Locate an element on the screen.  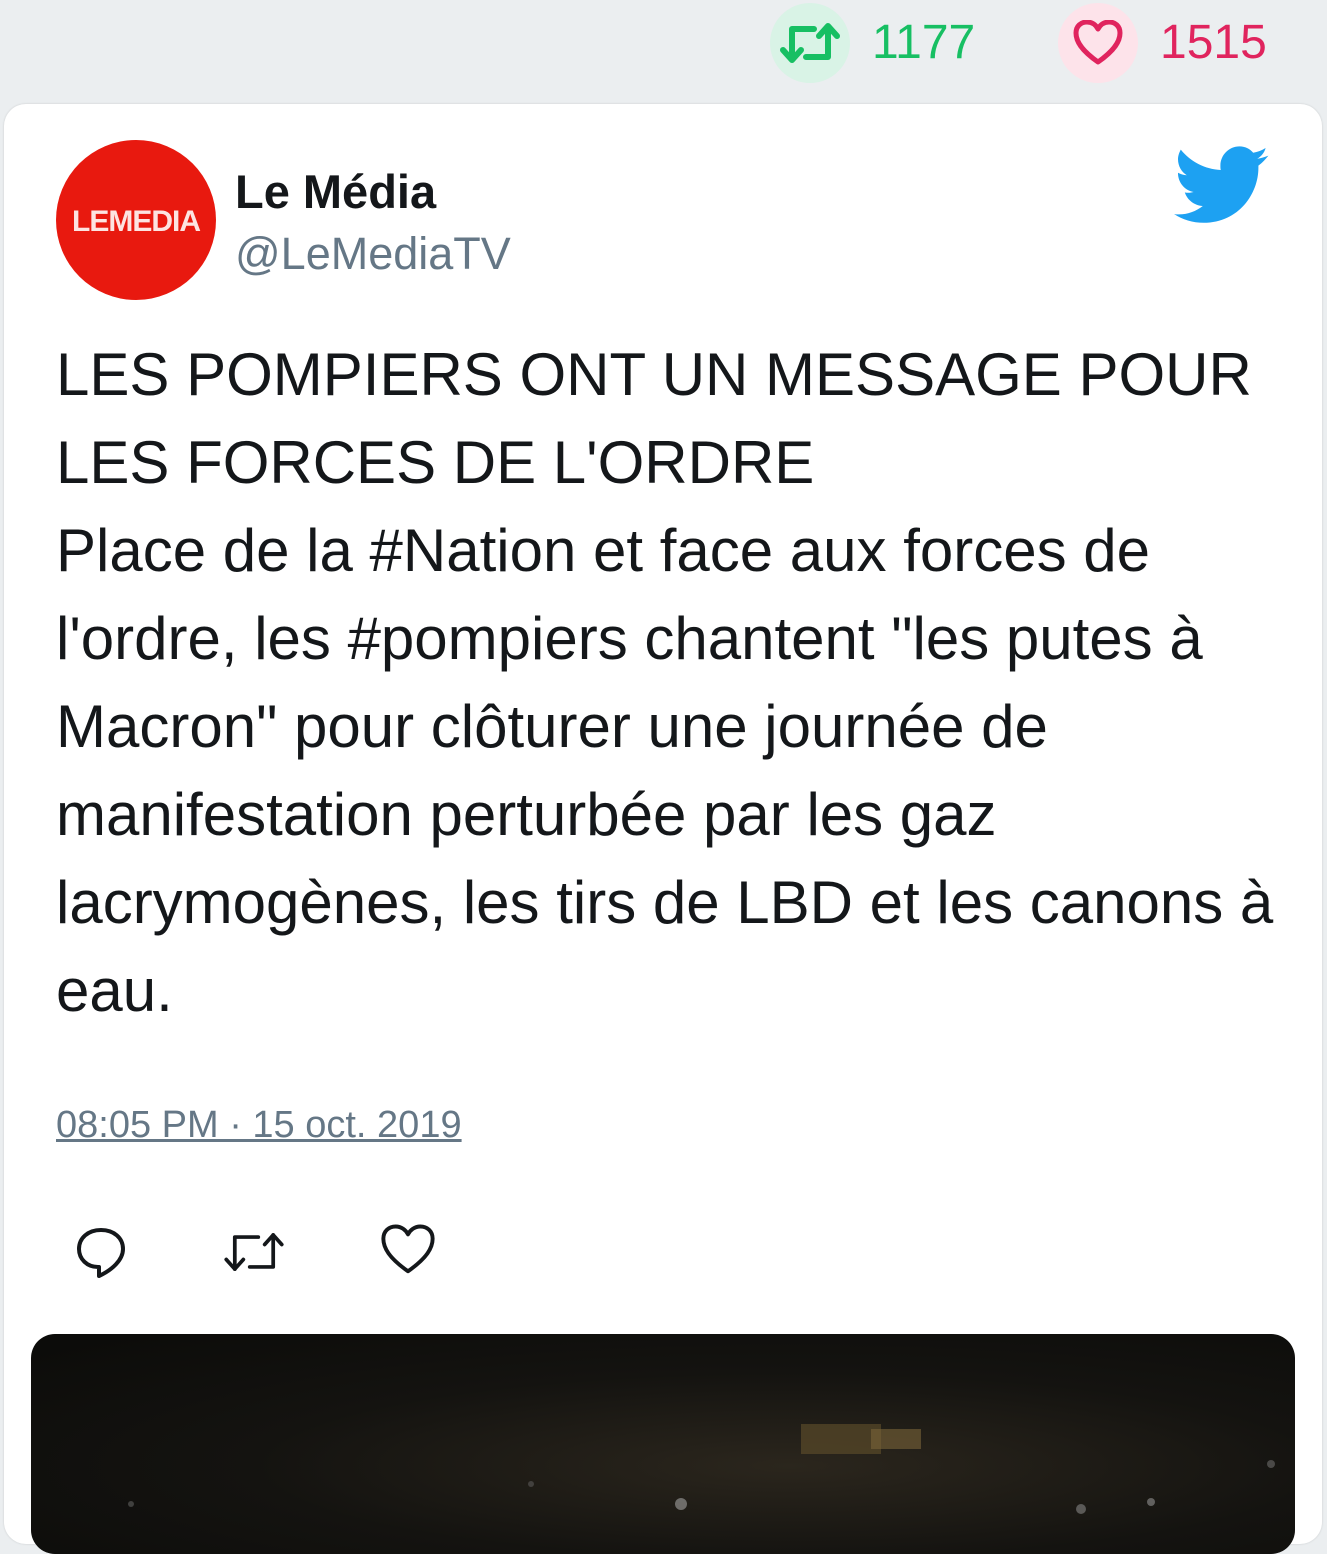
tweet-media-image is located at coordinates (663, 1444).